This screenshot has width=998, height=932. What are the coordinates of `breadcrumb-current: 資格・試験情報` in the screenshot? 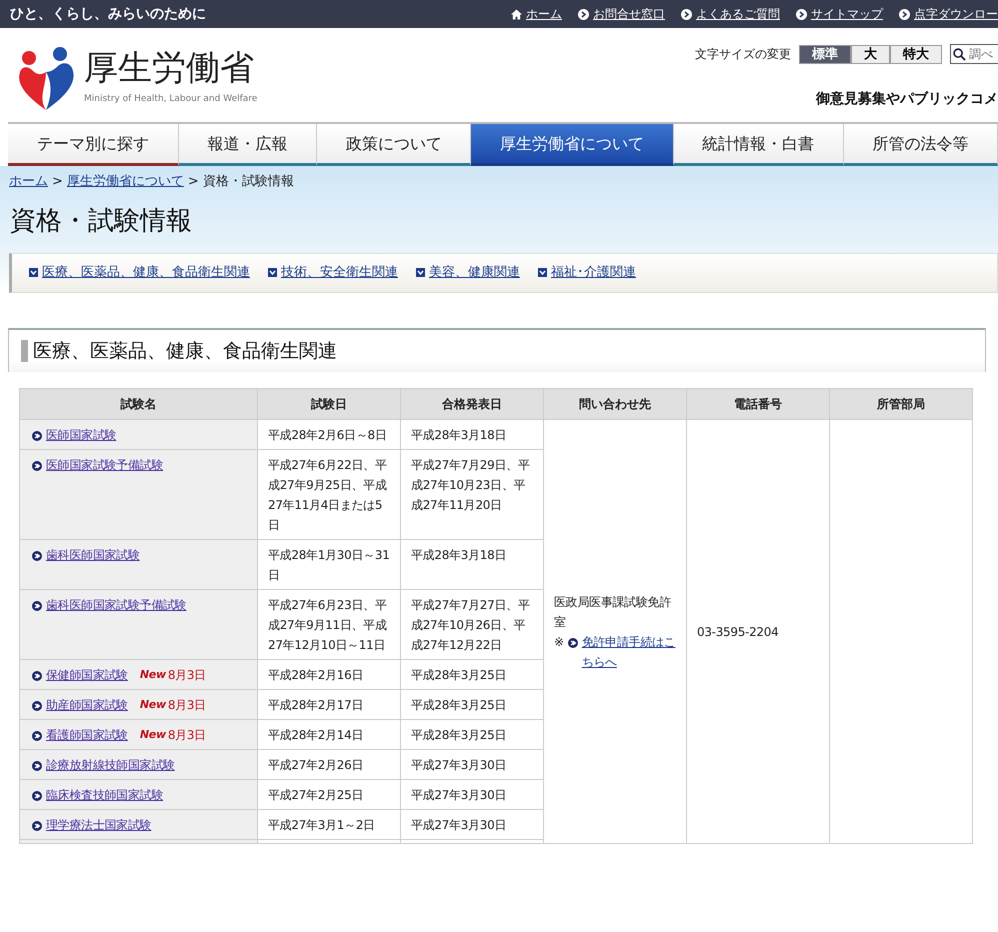 It's located at (248, 182).